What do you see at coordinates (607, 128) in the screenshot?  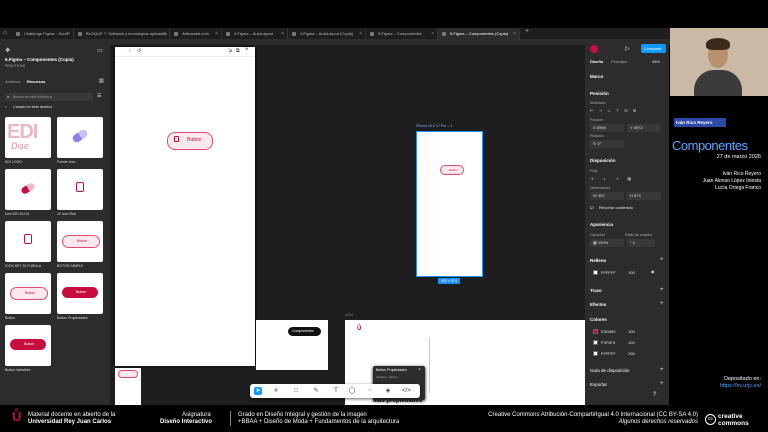 I see `x-field: X 6998` at bounding box center [607, 128].